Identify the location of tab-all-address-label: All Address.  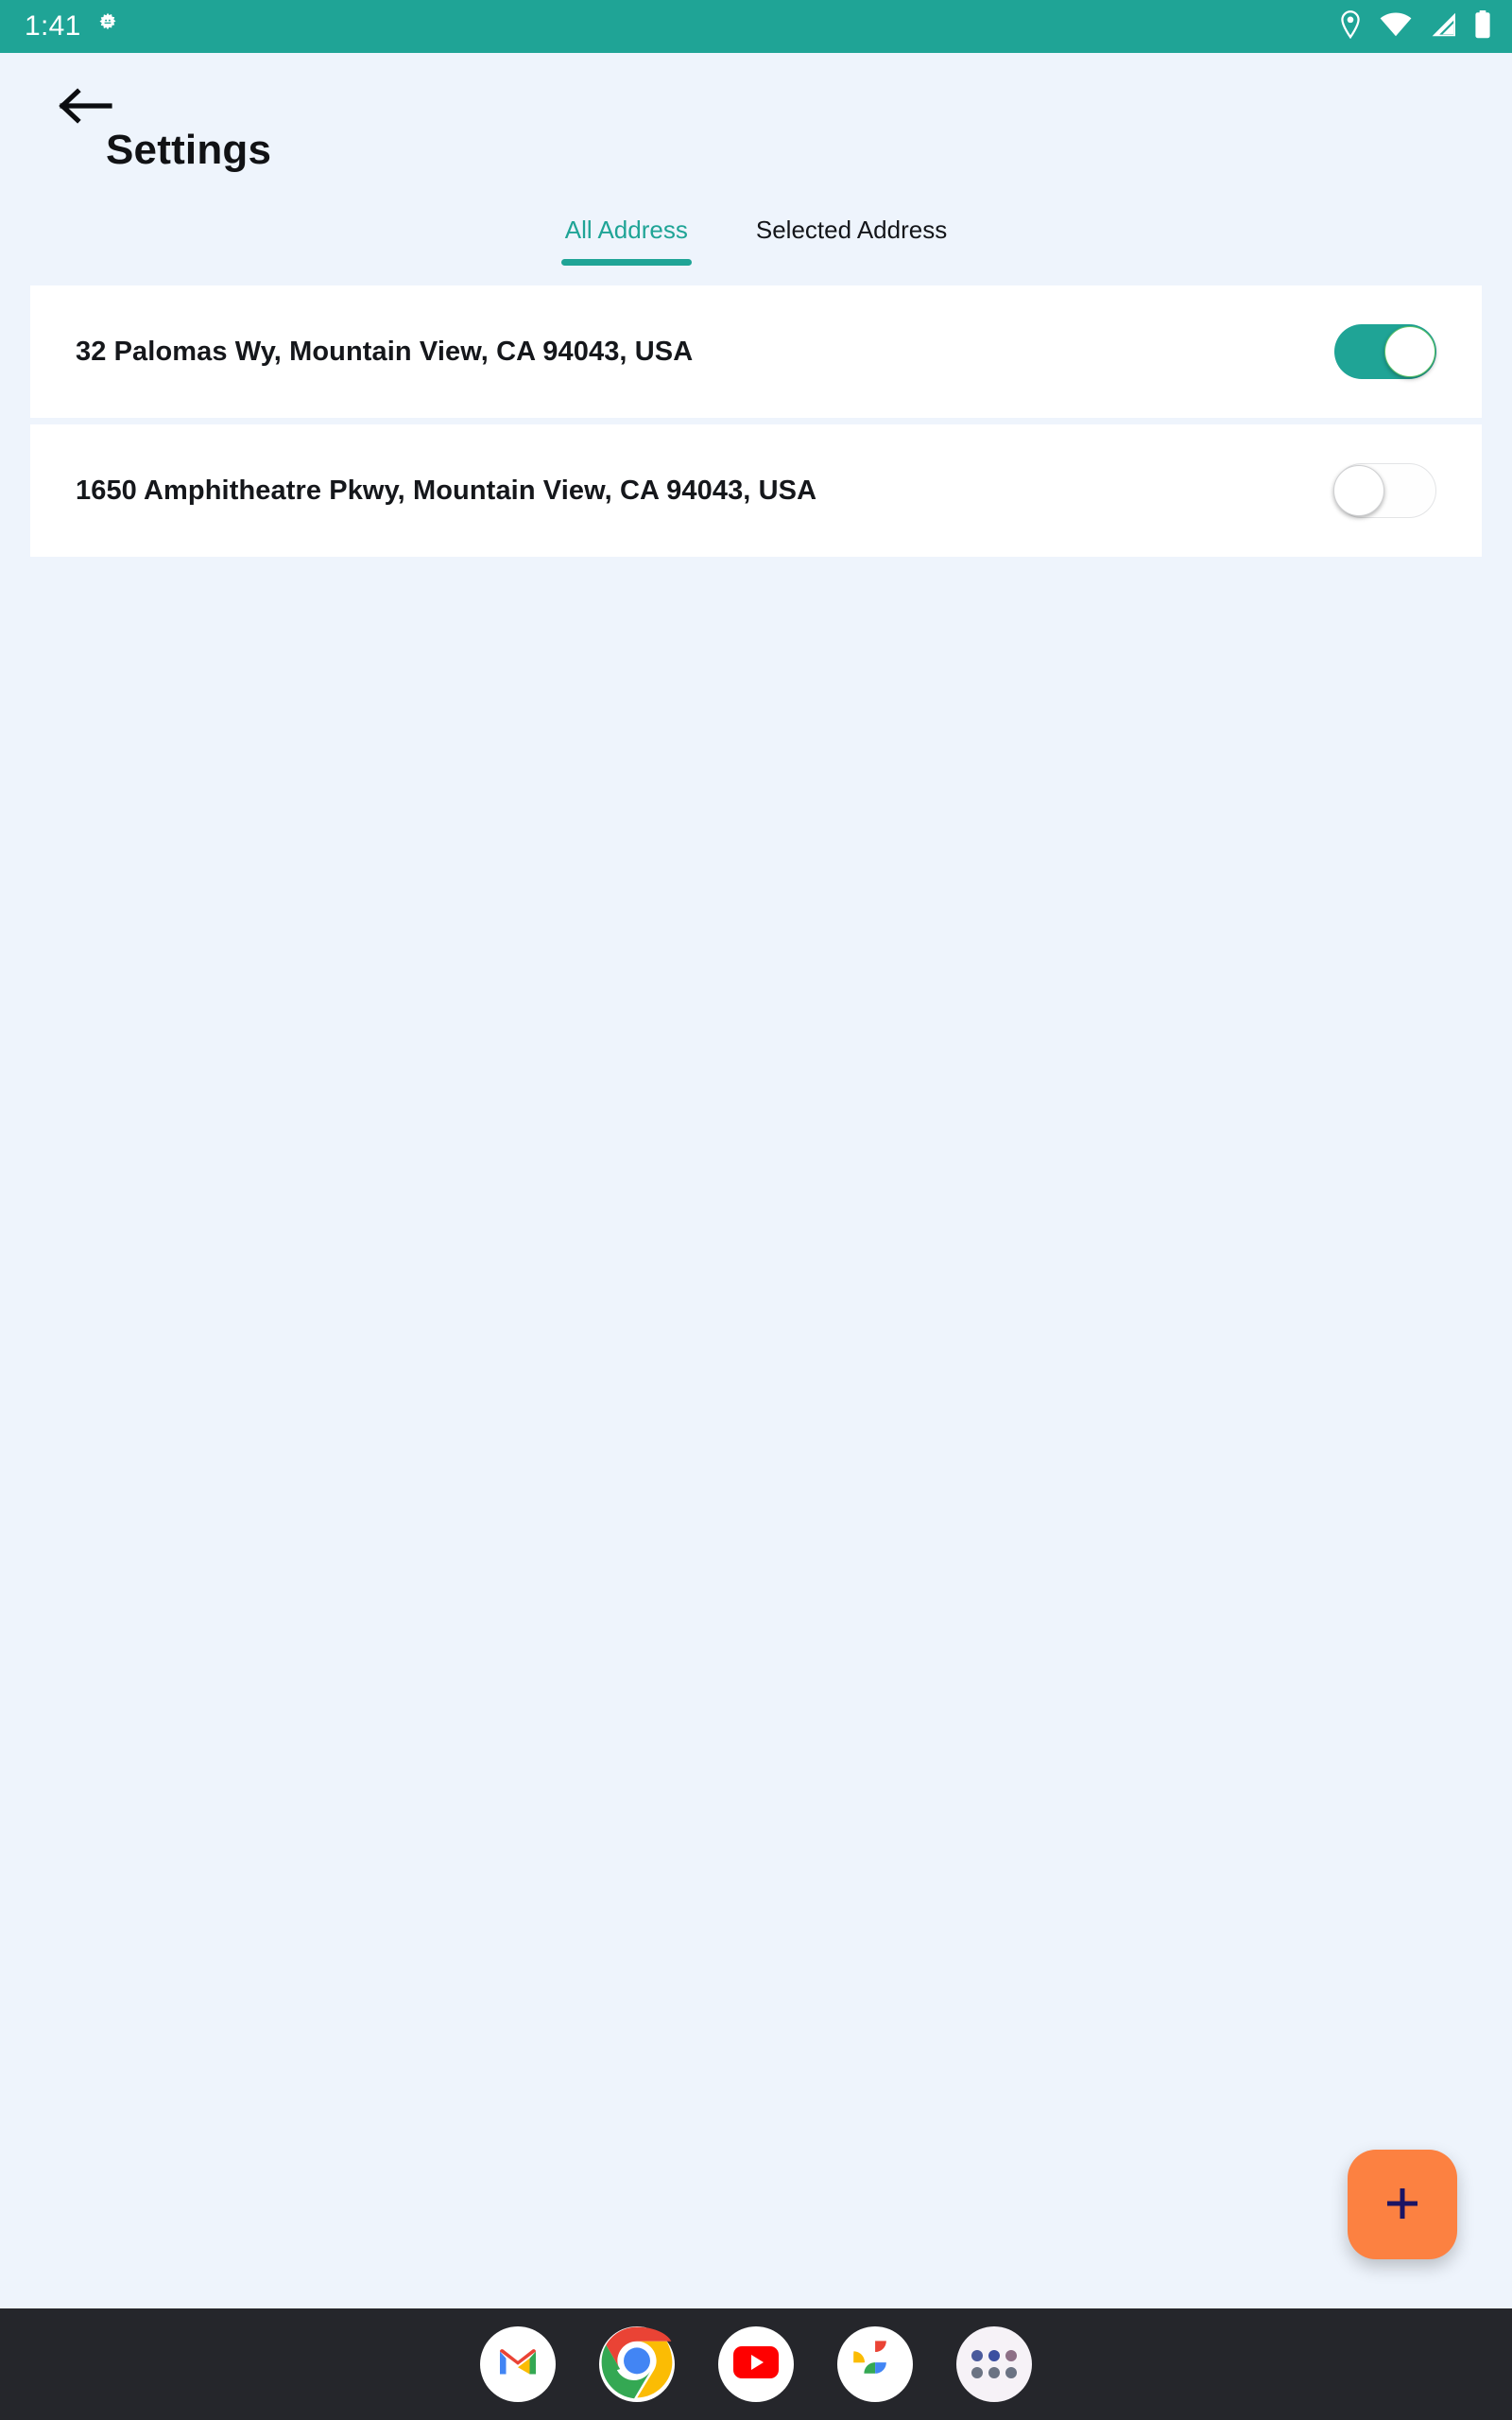
(626, 230).